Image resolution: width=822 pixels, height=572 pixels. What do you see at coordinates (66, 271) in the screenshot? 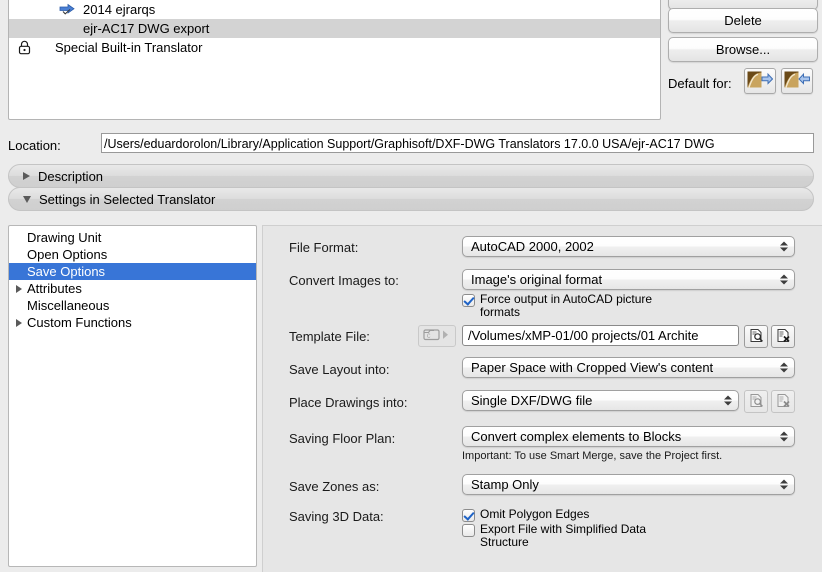
I see `tree-item-label: Save Options` at bounding box center [66, 271].